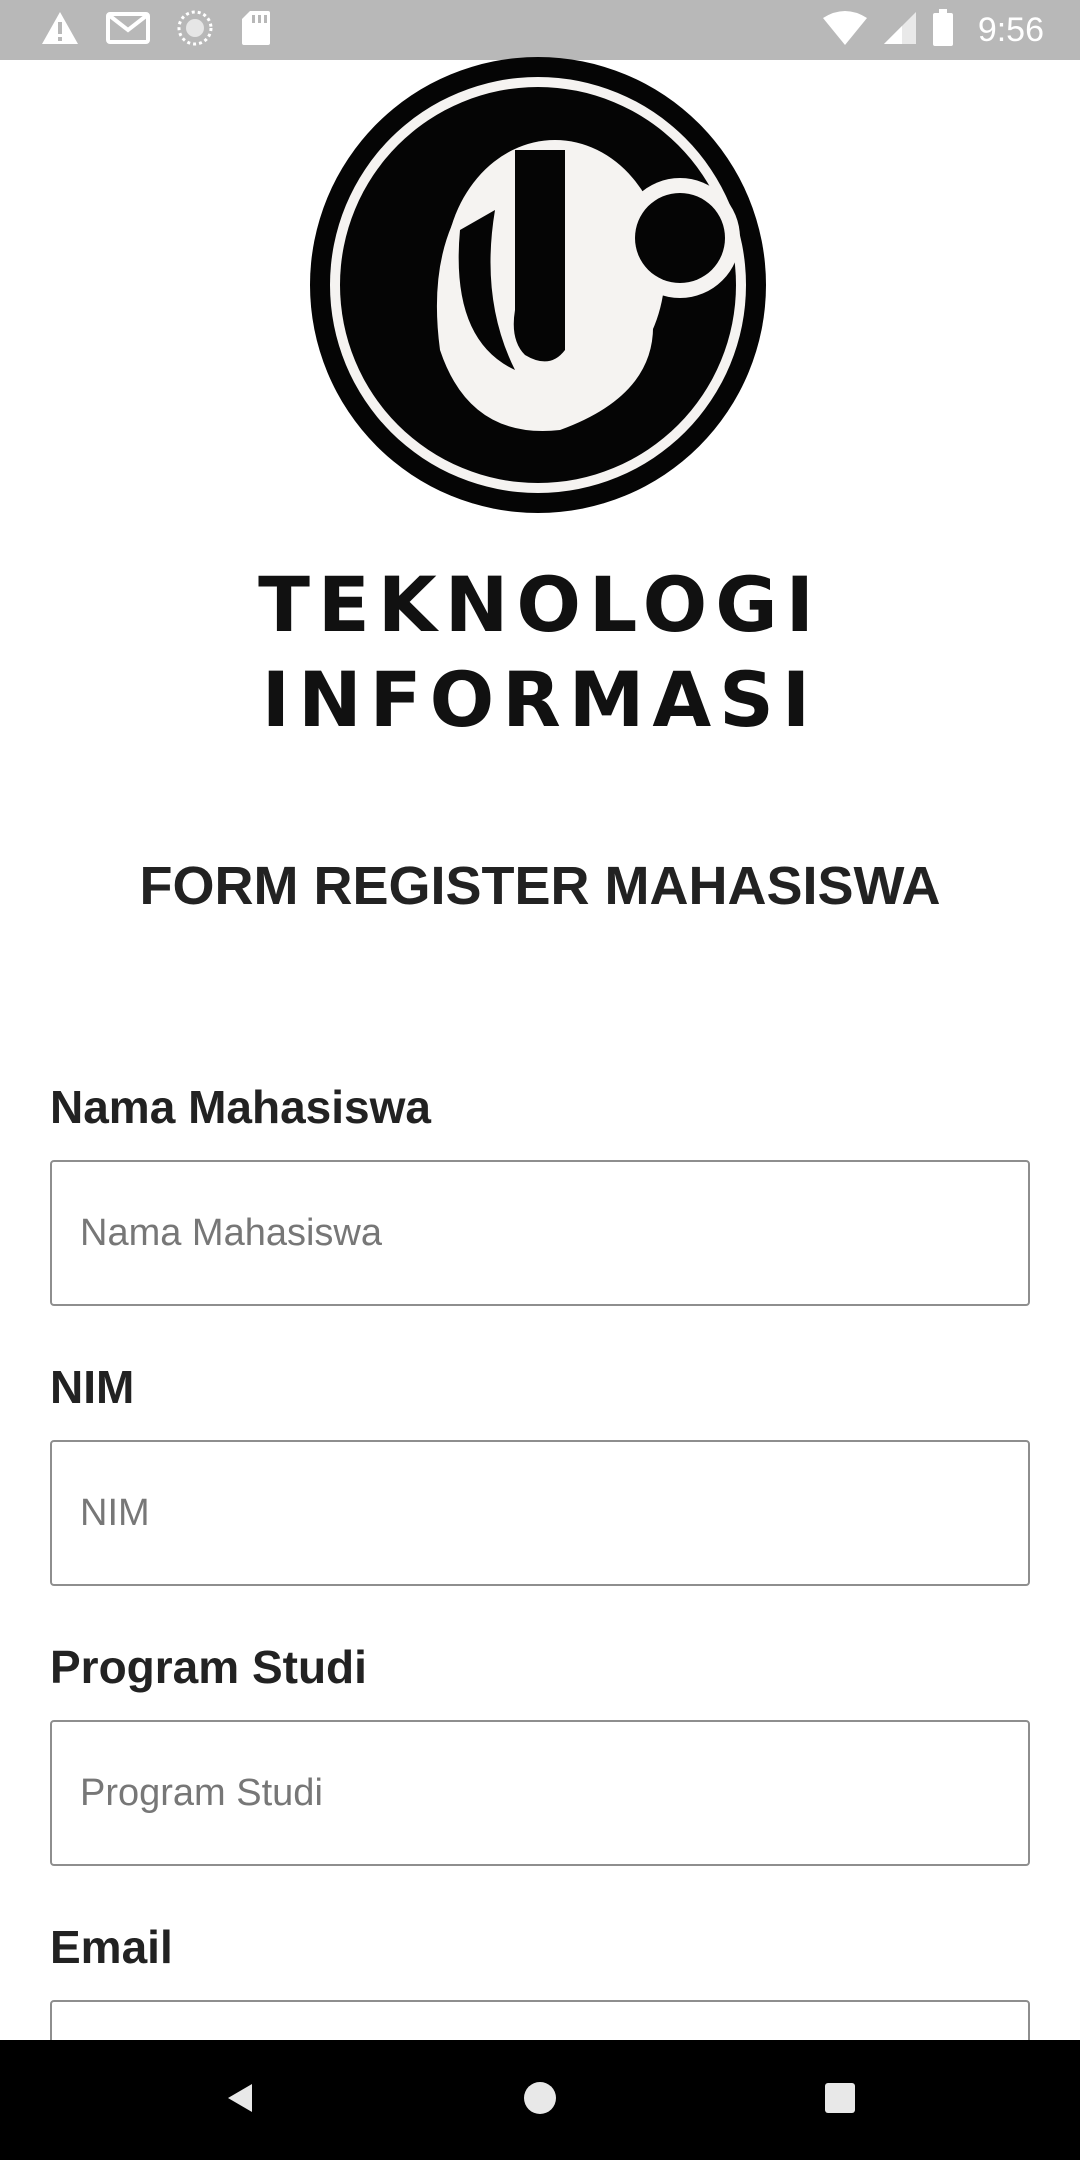  I want to click on sd-card-icon, so click(256, 30).